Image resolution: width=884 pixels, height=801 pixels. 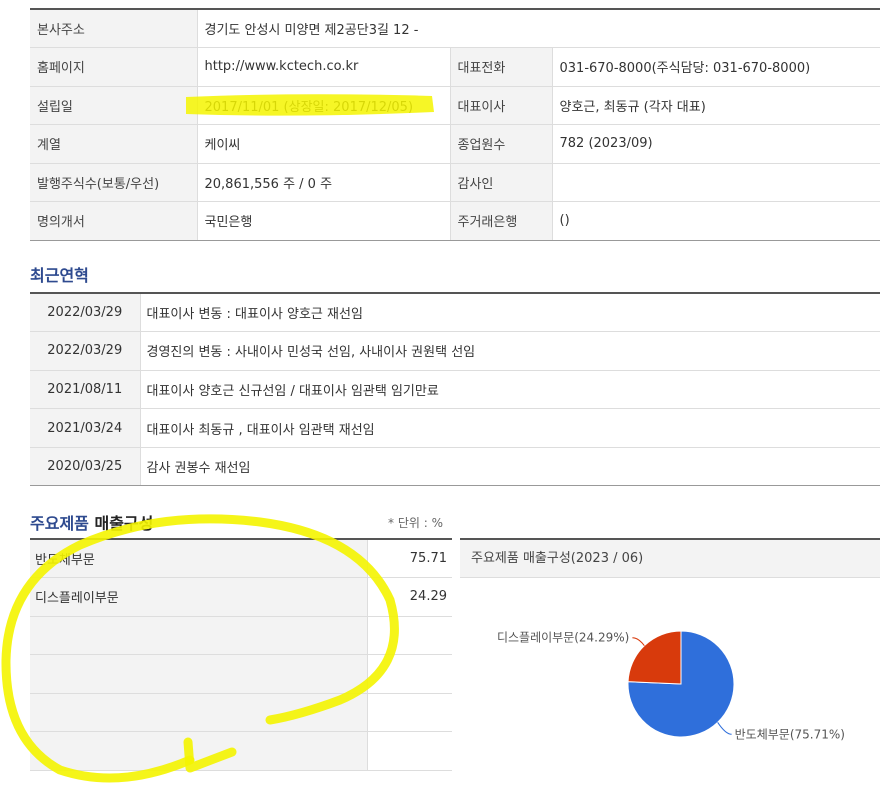 I want to click on ceo-label: 대표이사, so click(x=501, y=105).